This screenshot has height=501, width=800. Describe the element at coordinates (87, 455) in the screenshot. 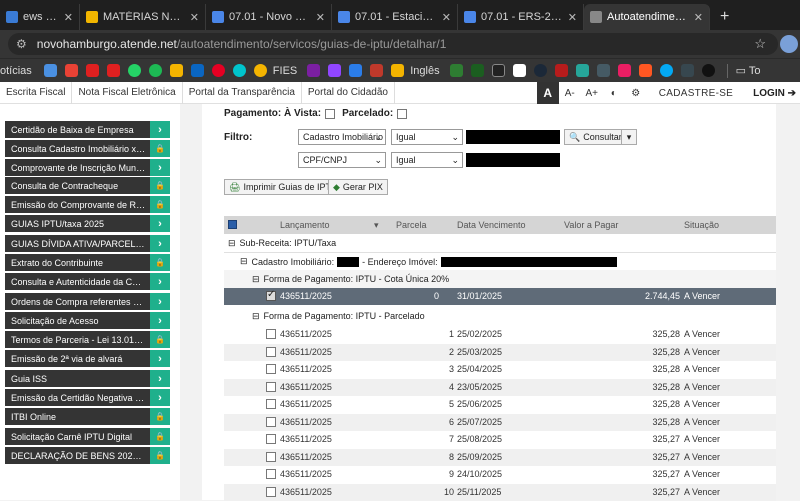

I see `sidebar-item: DECLARAÇÃO DE BENS 2024 - ANO B...🔒` at that location.